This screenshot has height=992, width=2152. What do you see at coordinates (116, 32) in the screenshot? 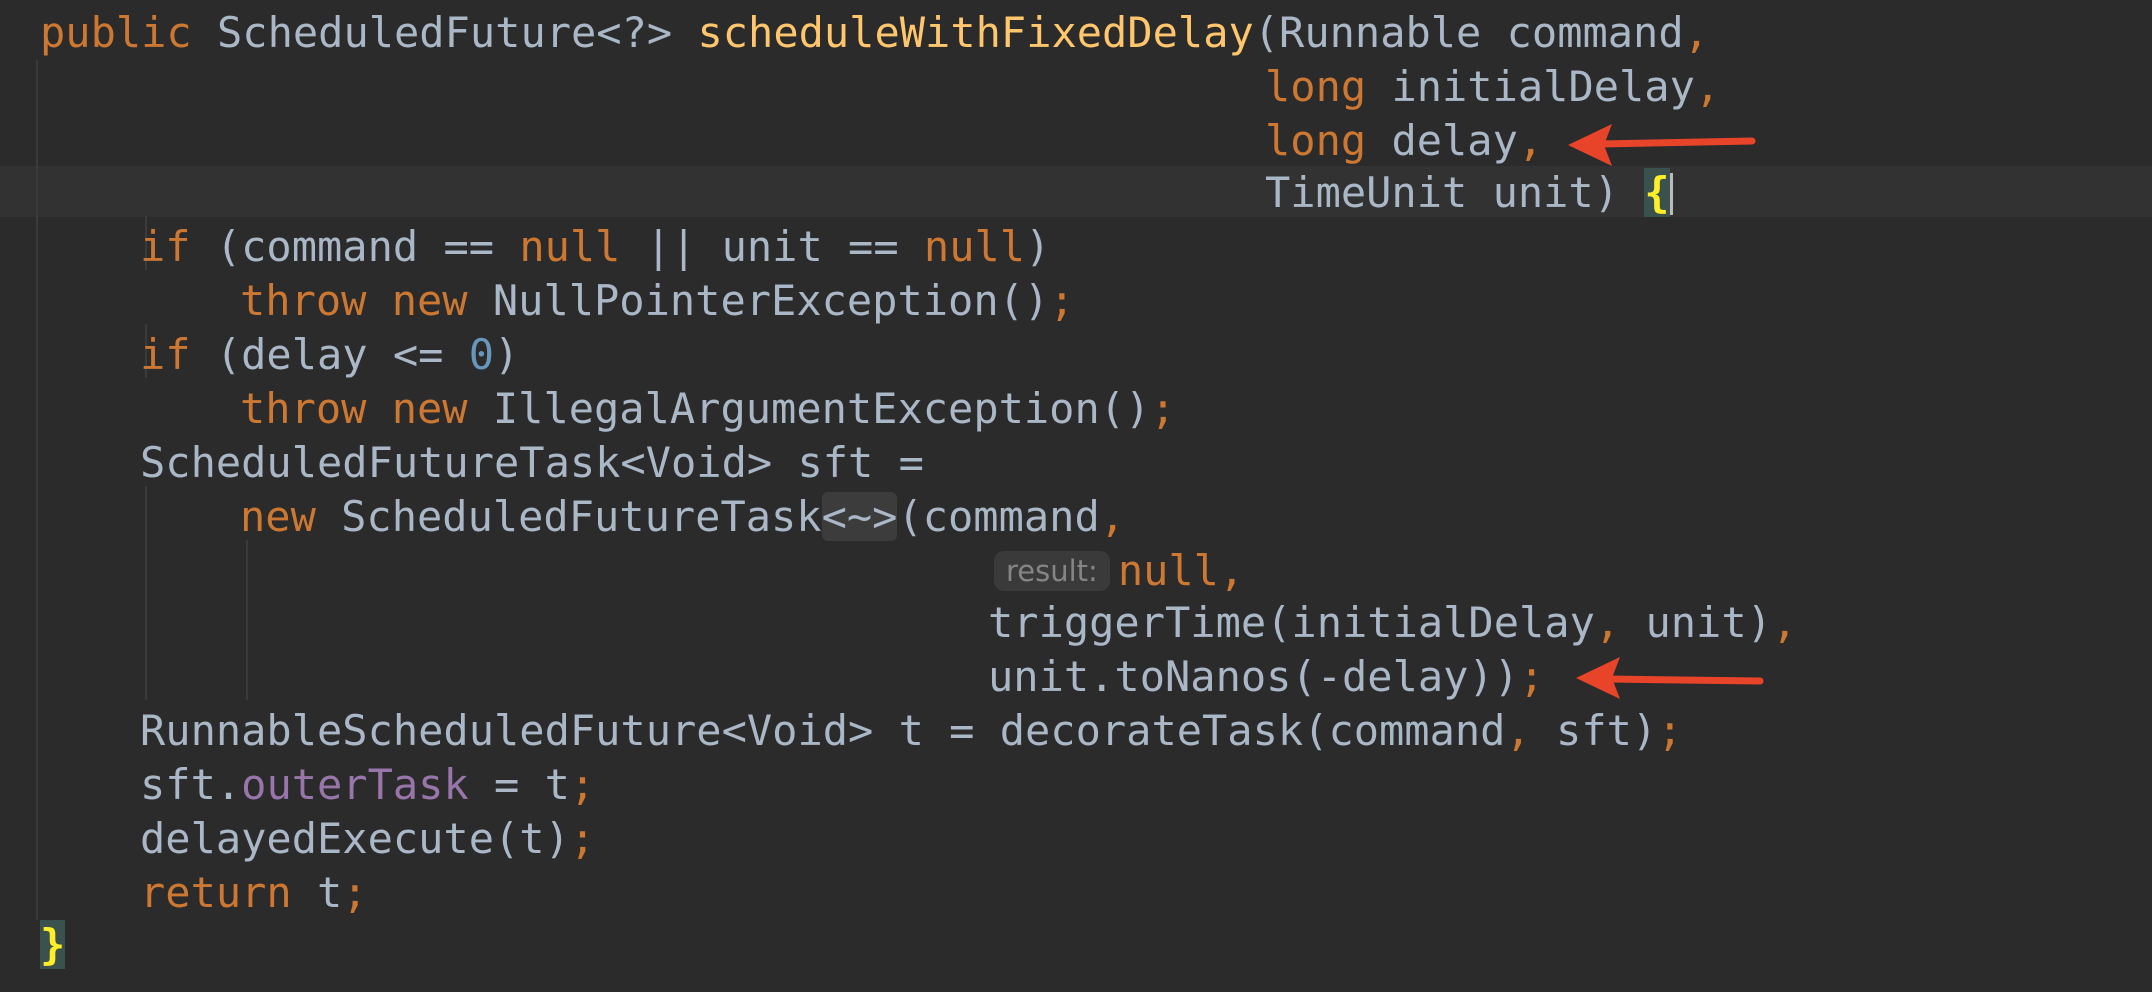
I see `keyword: public` at bounding box center [116, 32].